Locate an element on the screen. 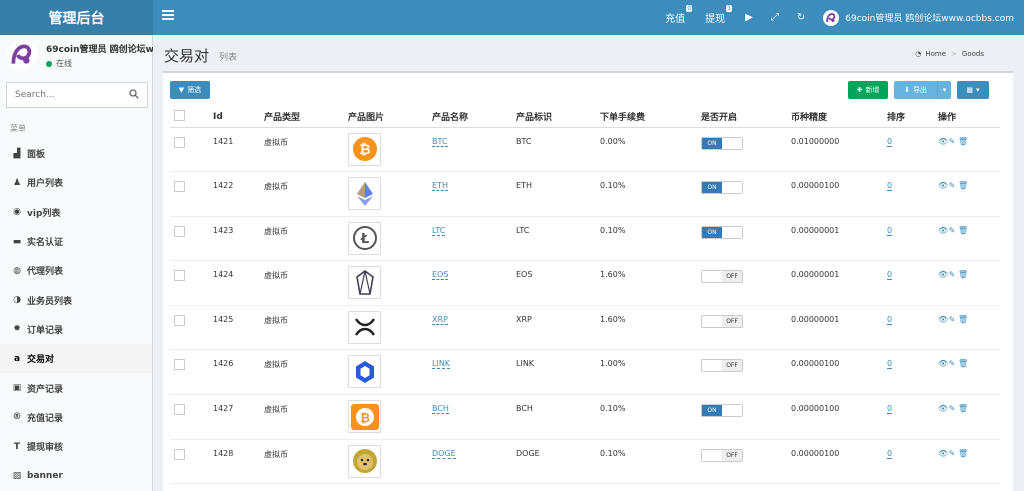 The width and height of the screenshot is (1024, 491). sidebar-toggle-icon is located at coordinates (168, 17).